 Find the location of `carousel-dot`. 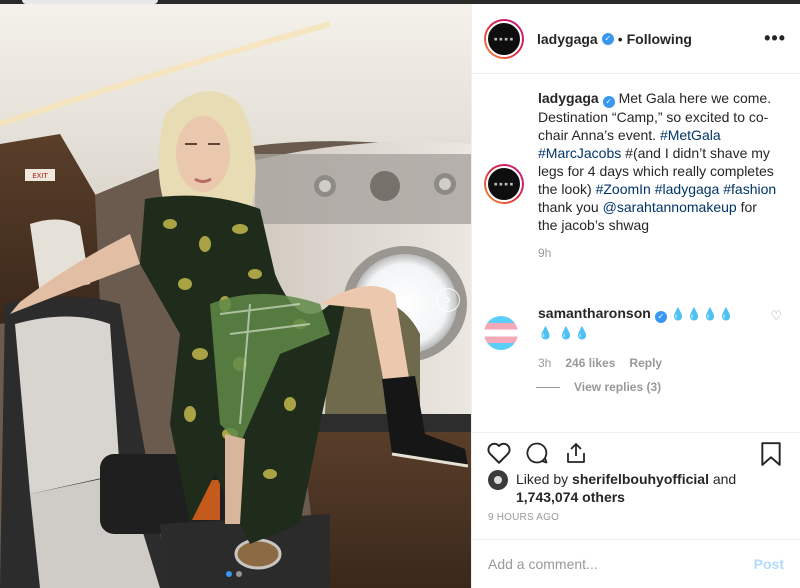

carousel-dot is located at coordinates (239, 574).